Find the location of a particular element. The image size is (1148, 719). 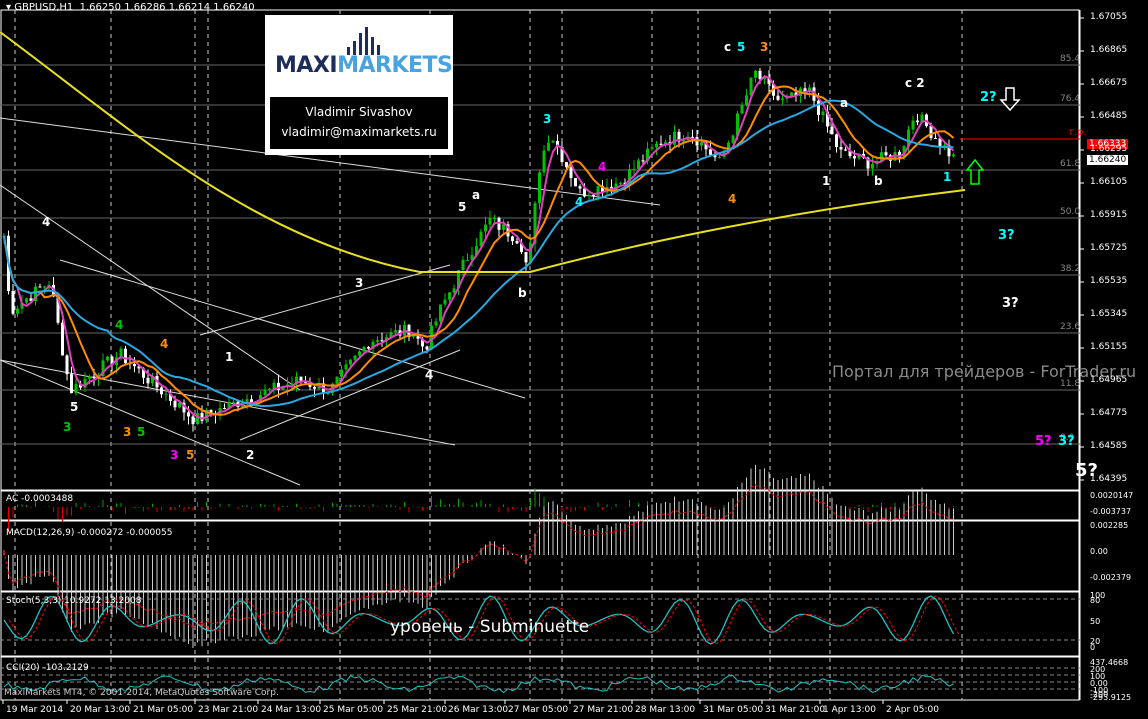

cci-axis-label: -293.9125 is located at coordinates (1111, 697).